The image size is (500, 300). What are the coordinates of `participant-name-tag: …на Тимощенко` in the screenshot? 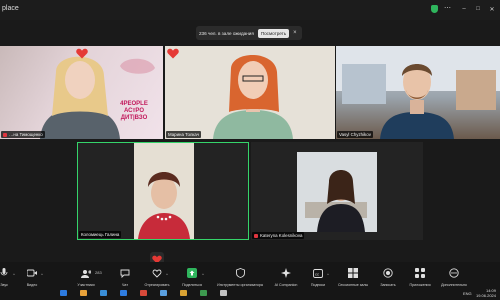 It's located at (23, 134).